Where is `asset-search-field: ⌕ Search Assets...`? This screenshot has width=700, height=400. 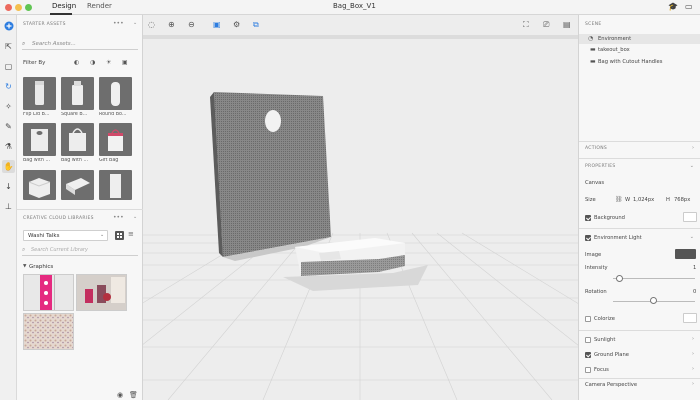 asset-search-field: ⌕ Search Assets... is located at coordinates (80, 44).